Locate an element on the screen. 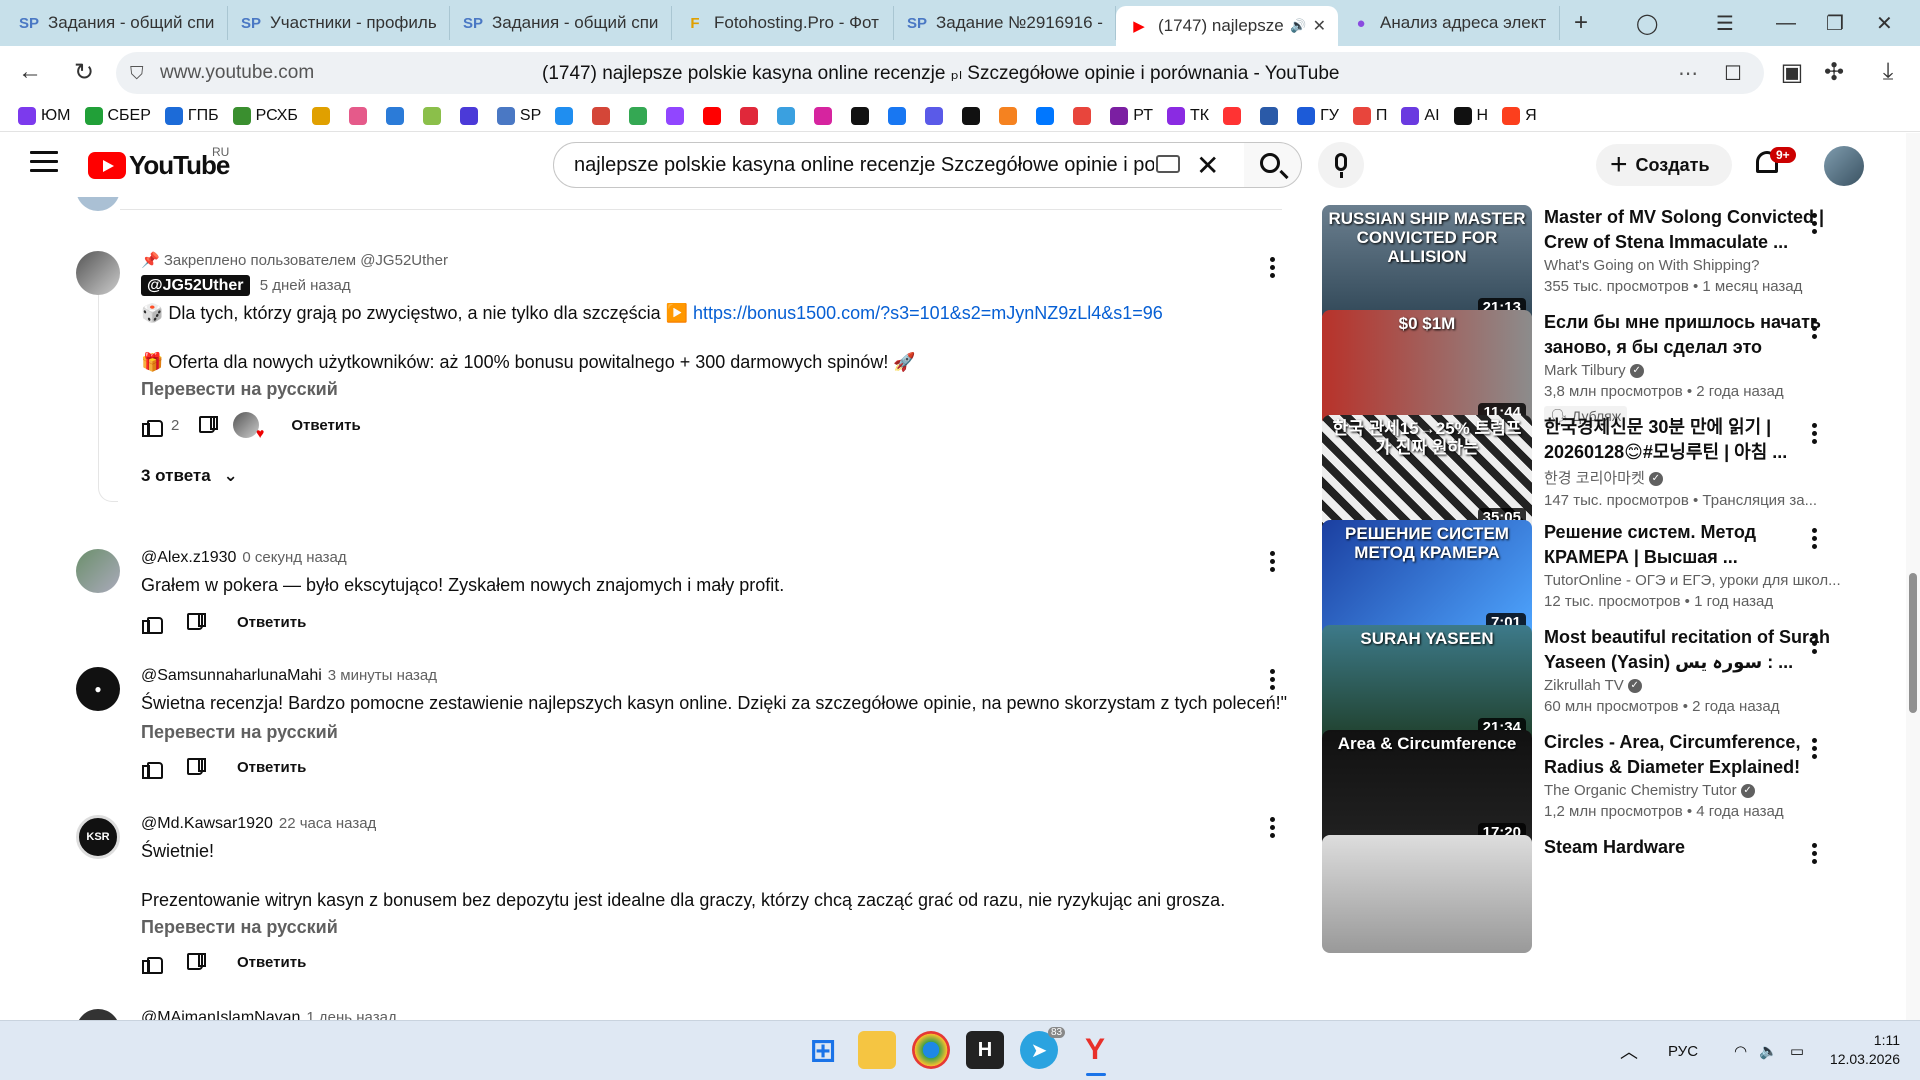  bookmark-item: ЮМ is located at coordinates (44, 115).